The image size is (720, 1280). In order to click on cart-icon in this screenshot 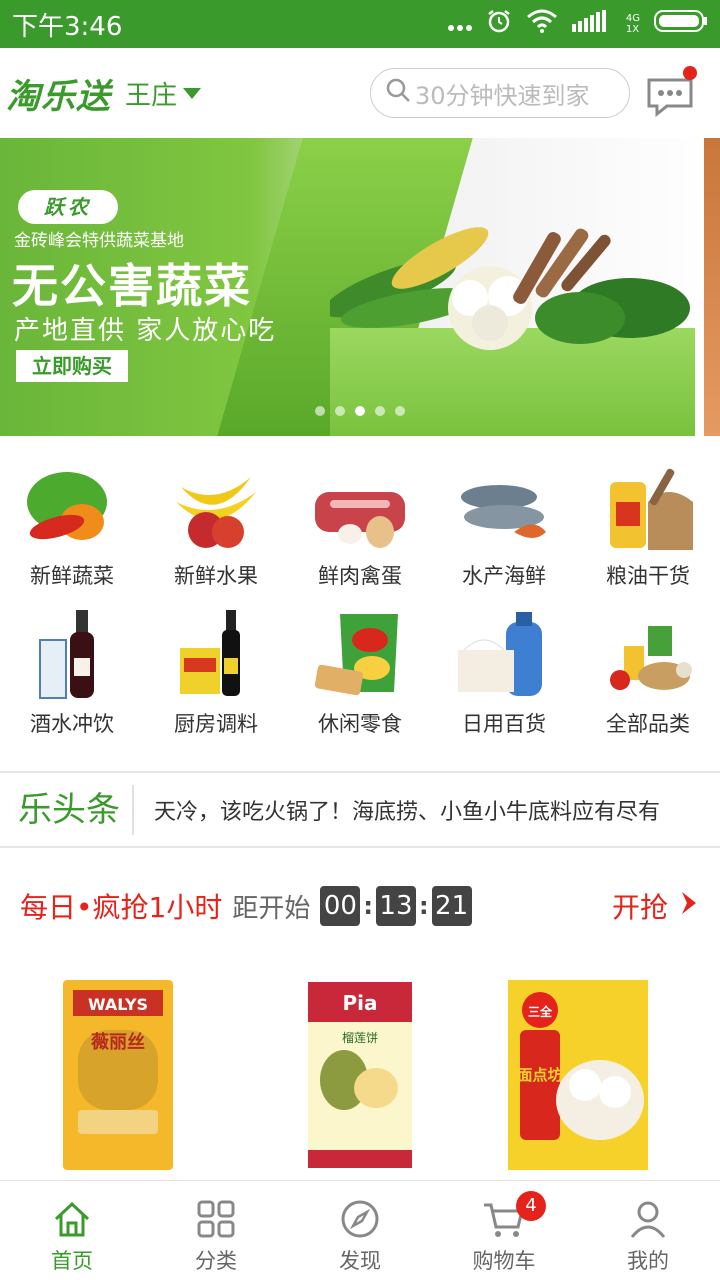, I will do `click(504, 1223)`.